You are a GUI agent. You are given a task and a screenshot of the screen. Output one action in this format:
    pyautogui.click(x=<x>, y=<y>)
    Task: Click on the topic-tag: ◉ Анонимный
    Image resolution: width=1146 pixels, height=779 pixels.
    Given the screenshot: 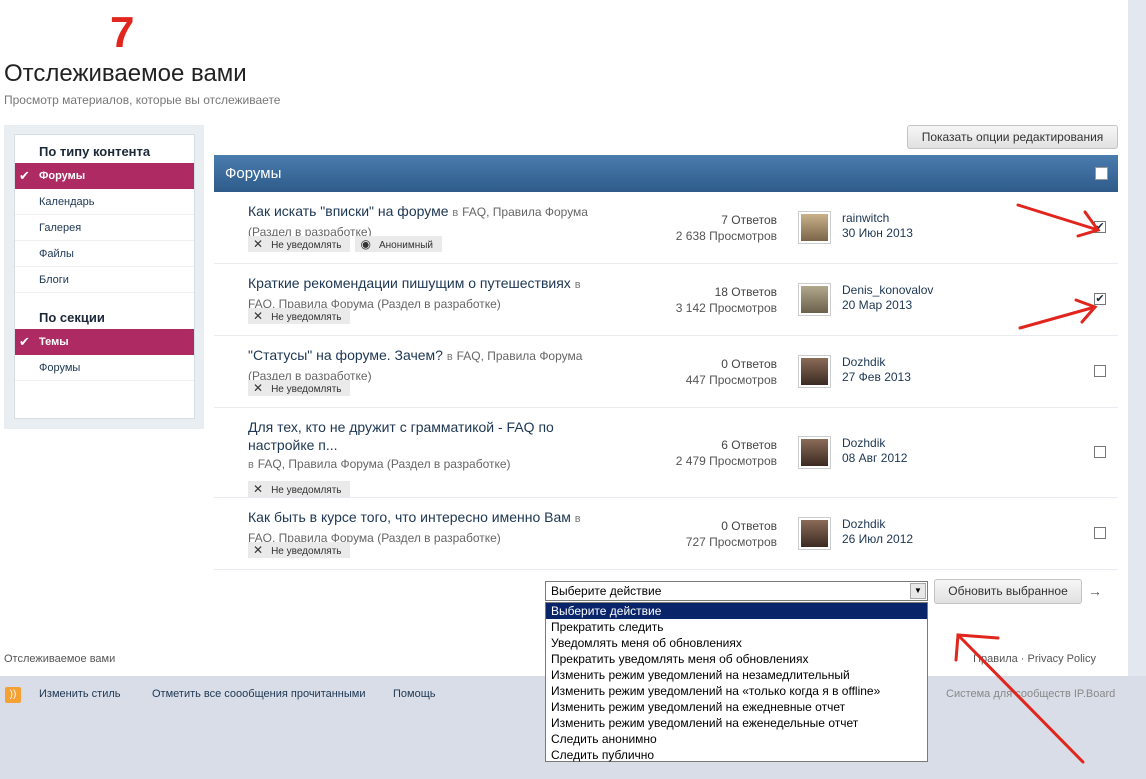 What is the action you would take?
    pyautogui.click(x=399, y=244)
    